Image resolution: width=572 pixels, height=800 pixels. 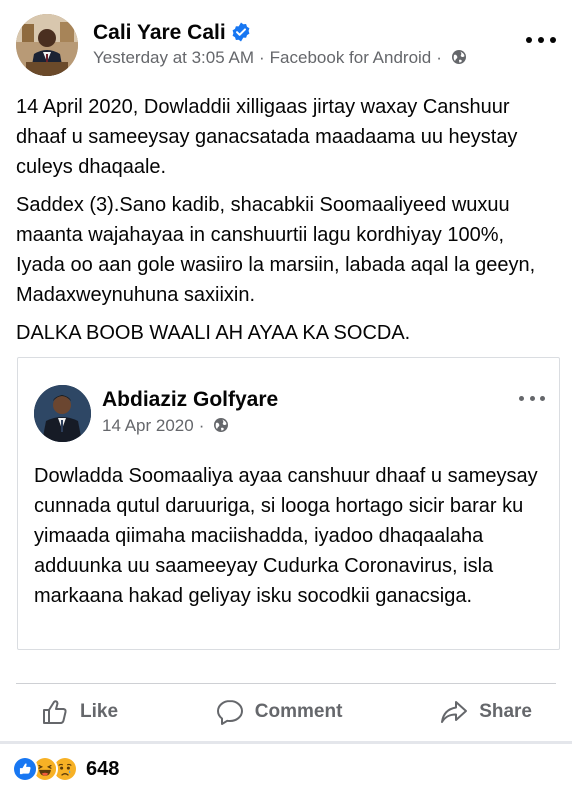 I want to click on post-source: Facebook for Android, so click(x=350, y=57).